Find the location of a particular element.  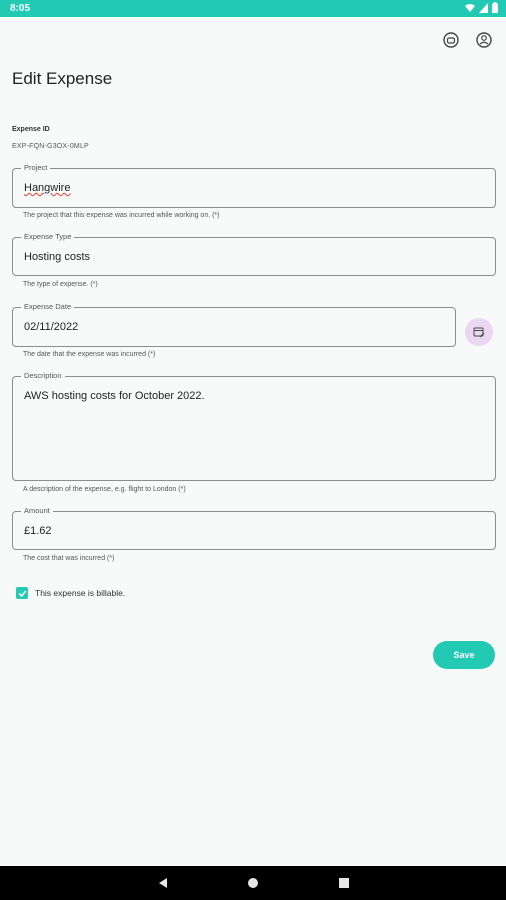

description-field-value: AWS hosting costs for October 2022. is located at coordinates (114, 396).